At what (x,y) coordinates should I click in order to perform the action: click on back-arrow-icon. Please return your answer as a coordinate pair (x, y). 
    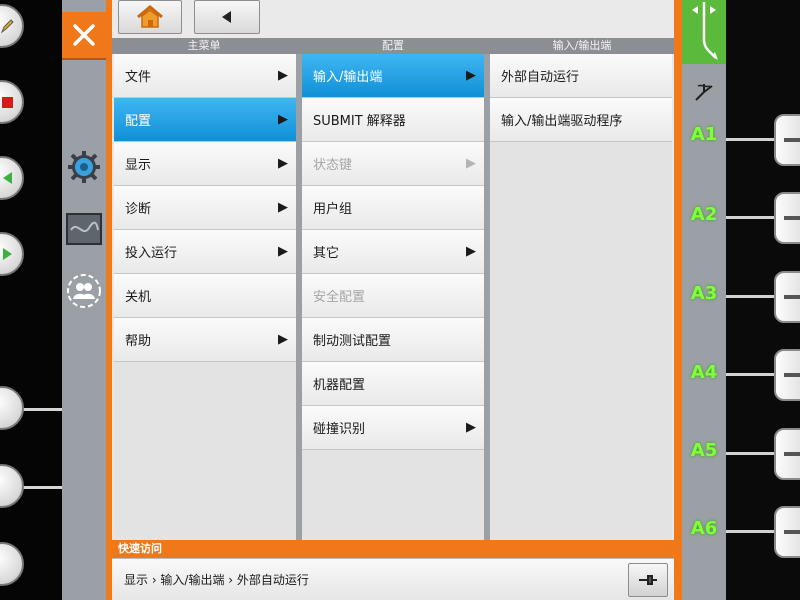
    Looking at the image, I should click on (226, 17).